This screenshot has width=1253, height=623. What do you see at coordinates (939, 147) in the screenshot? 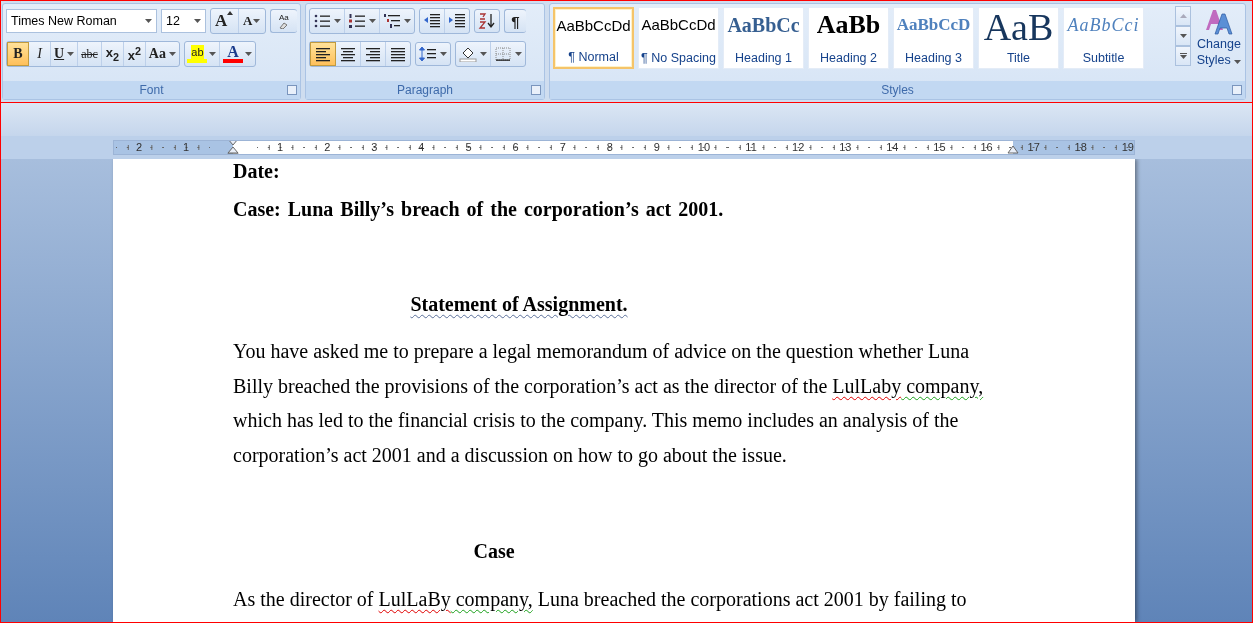
I see `ruler-number: 15` at bounding box center [939, 147].